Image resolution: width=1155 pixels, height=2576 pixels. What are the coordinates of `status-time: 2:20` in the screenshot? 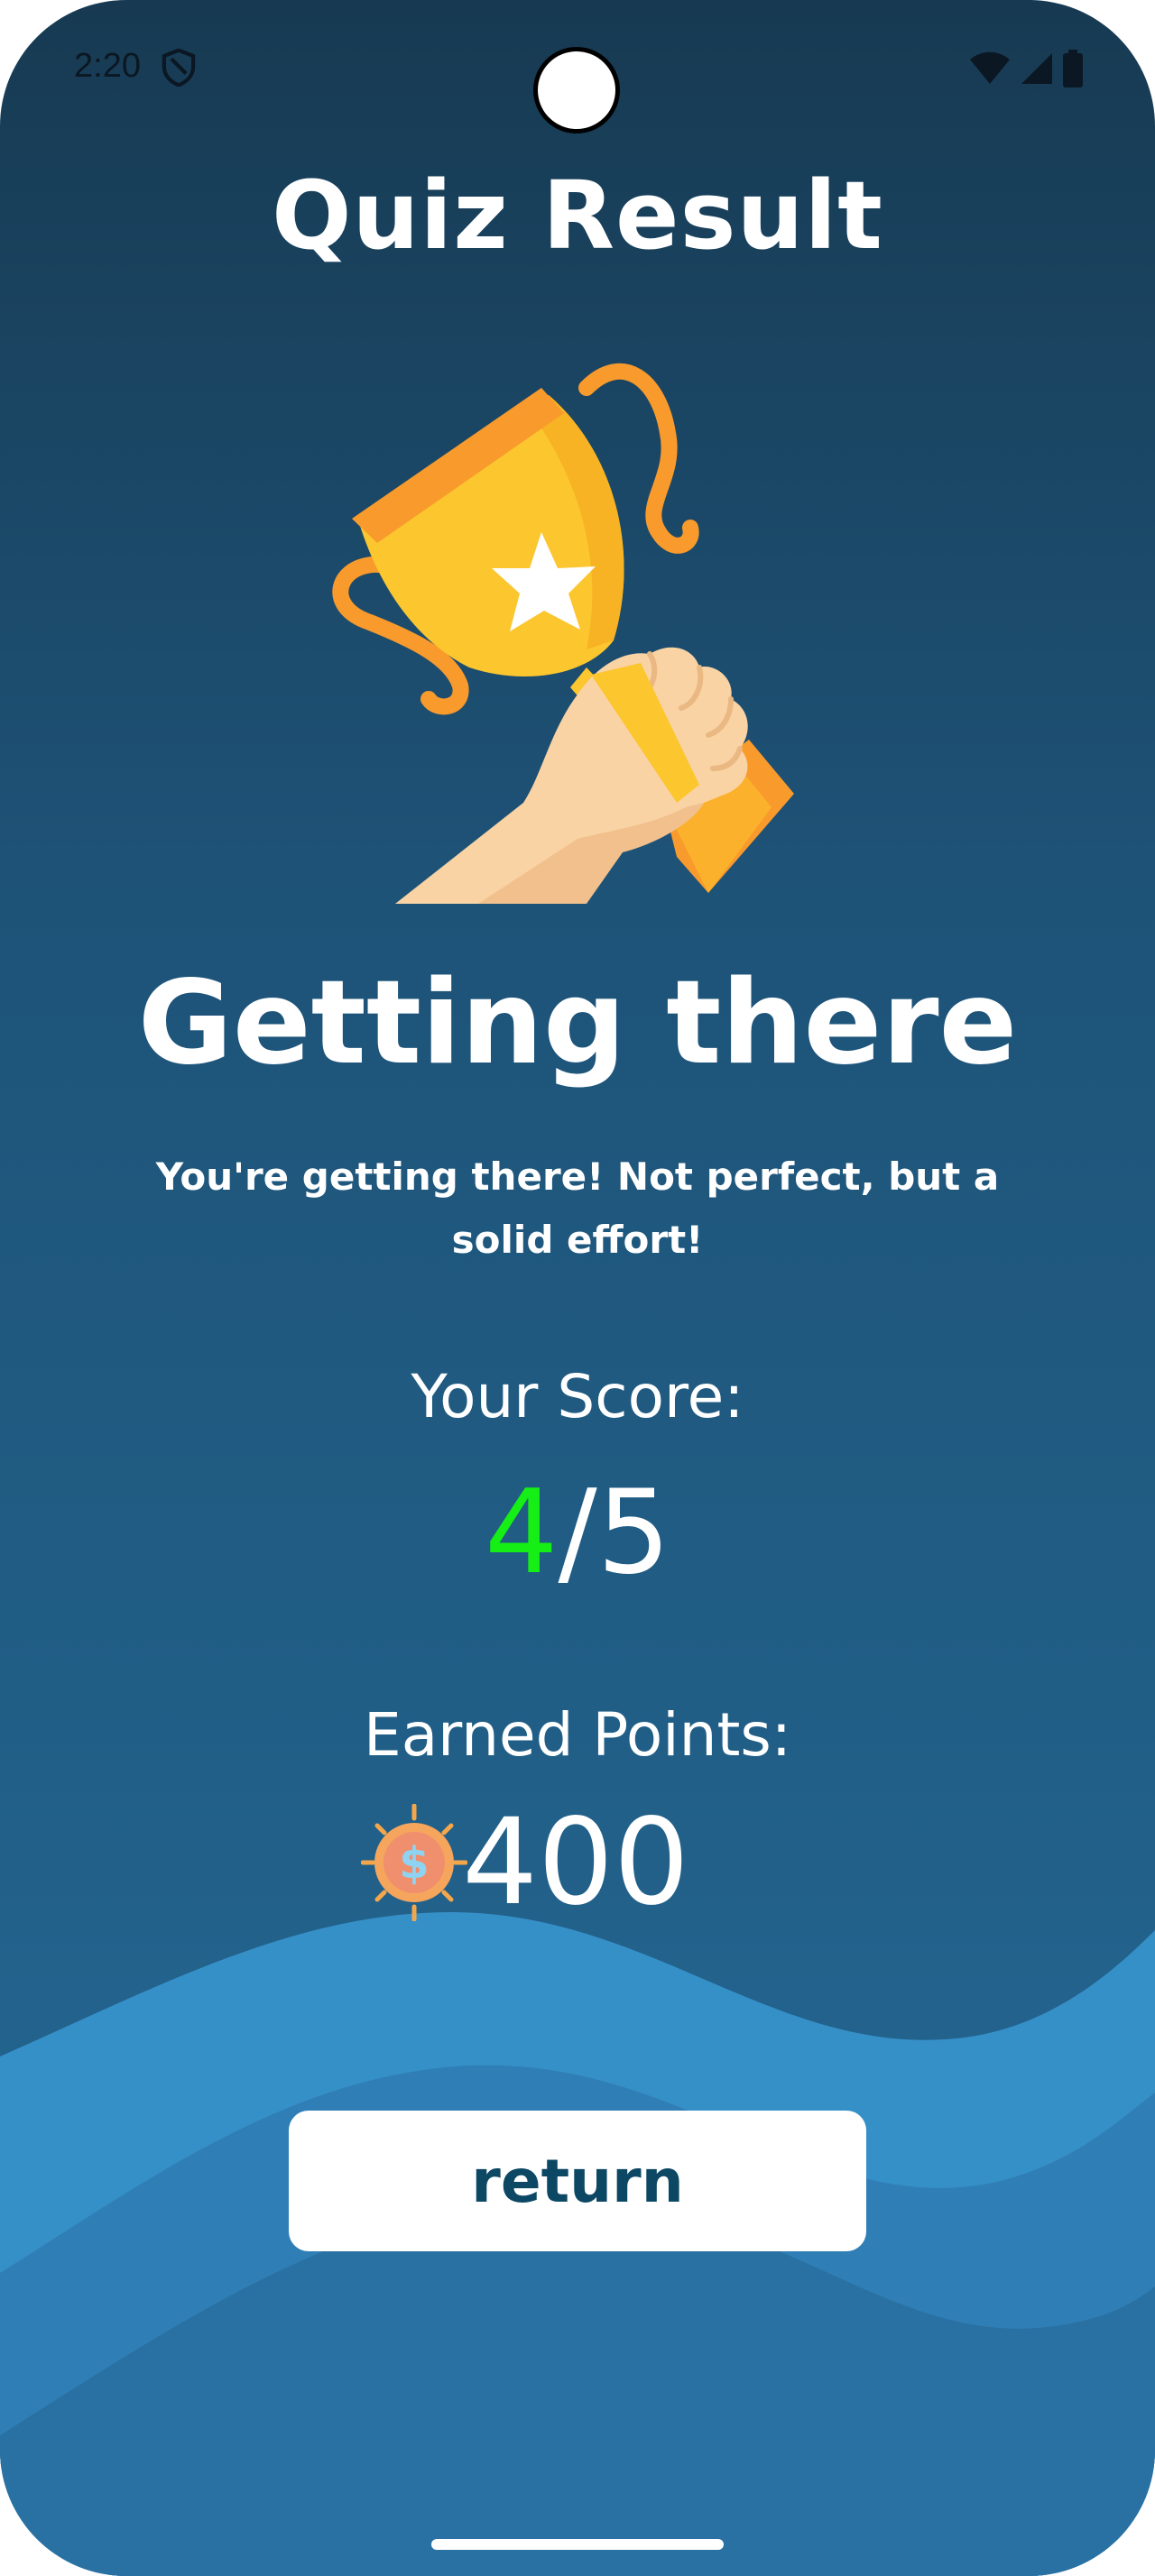 It's located at (107, 66).